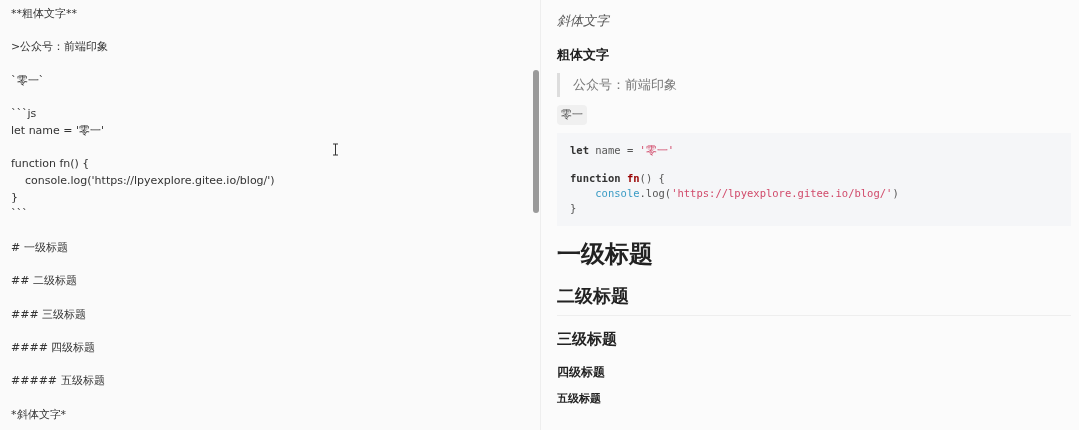 Image resolution: width=1079 pixels, height=430 pixels. Describe the element at coordinates (53, 348) in the screenshot. I see `editor-line: #### 四级标题` at that location.